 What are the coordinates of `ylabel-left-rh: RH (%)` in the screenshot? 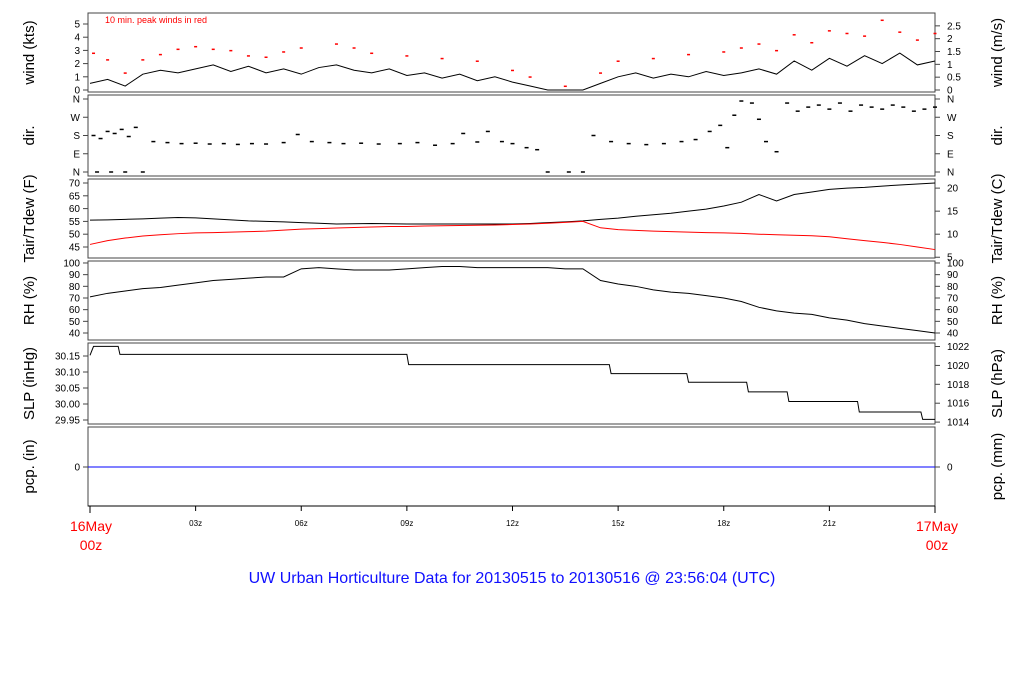 It's located at (29, 300).